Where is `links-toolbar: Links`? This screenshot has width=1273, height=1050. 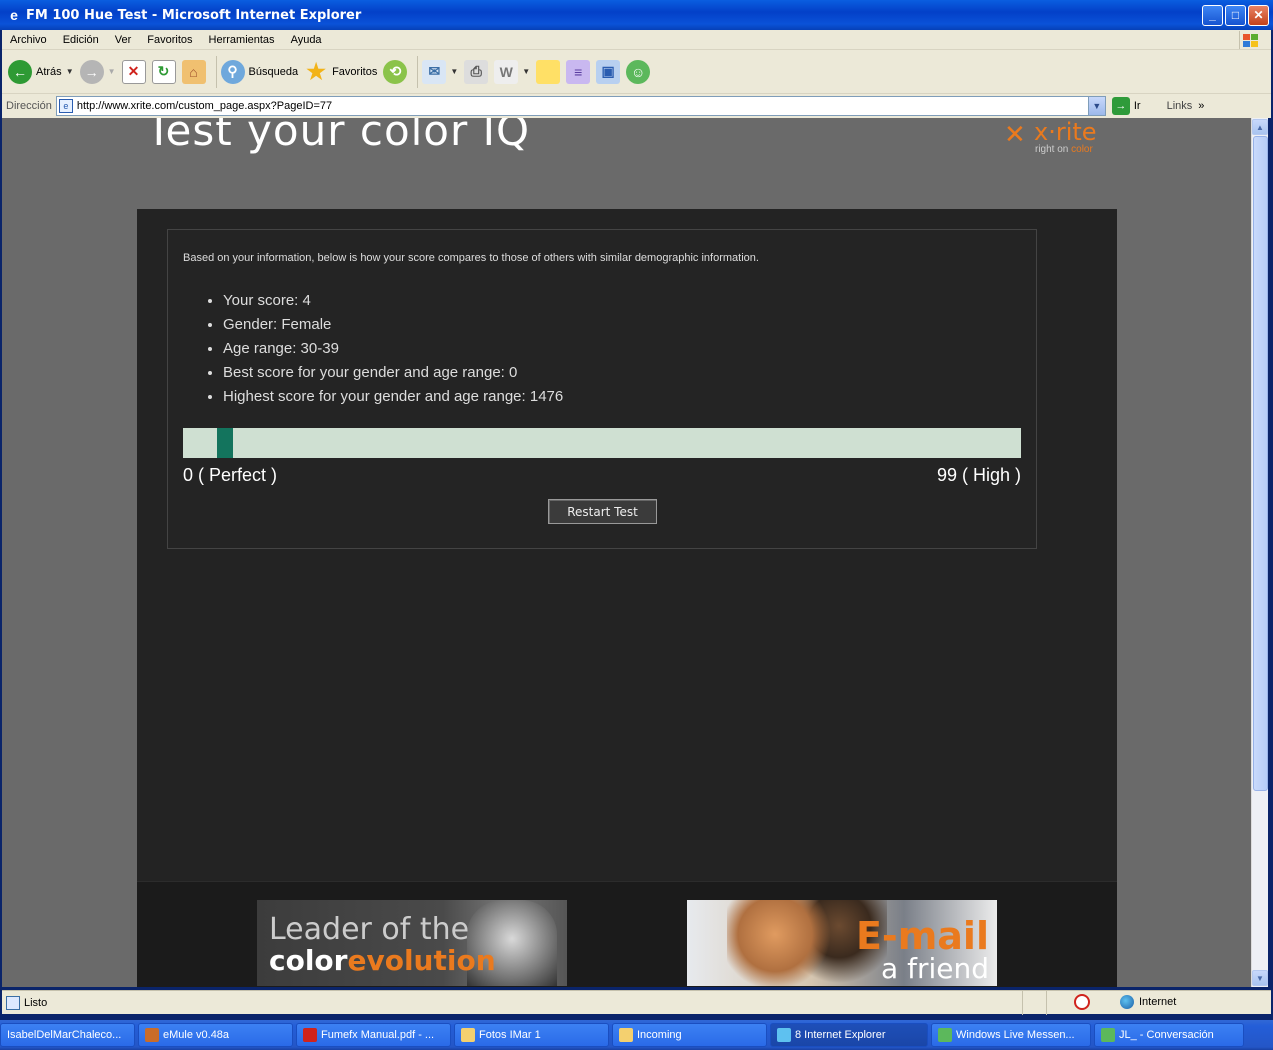 links-toolbar: Links is located at coordinates (1180, 106).